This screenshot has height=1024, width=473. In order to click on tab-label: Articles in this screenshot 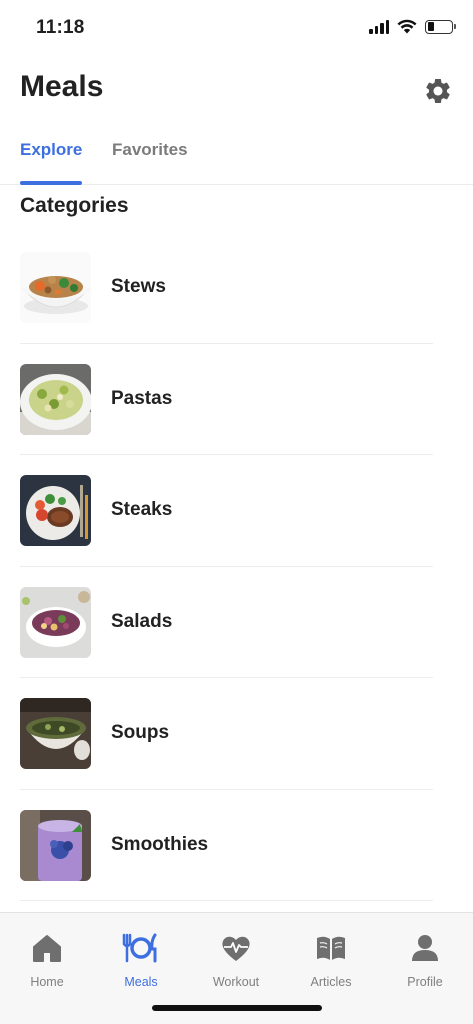, I will do `click(331, 982)`.